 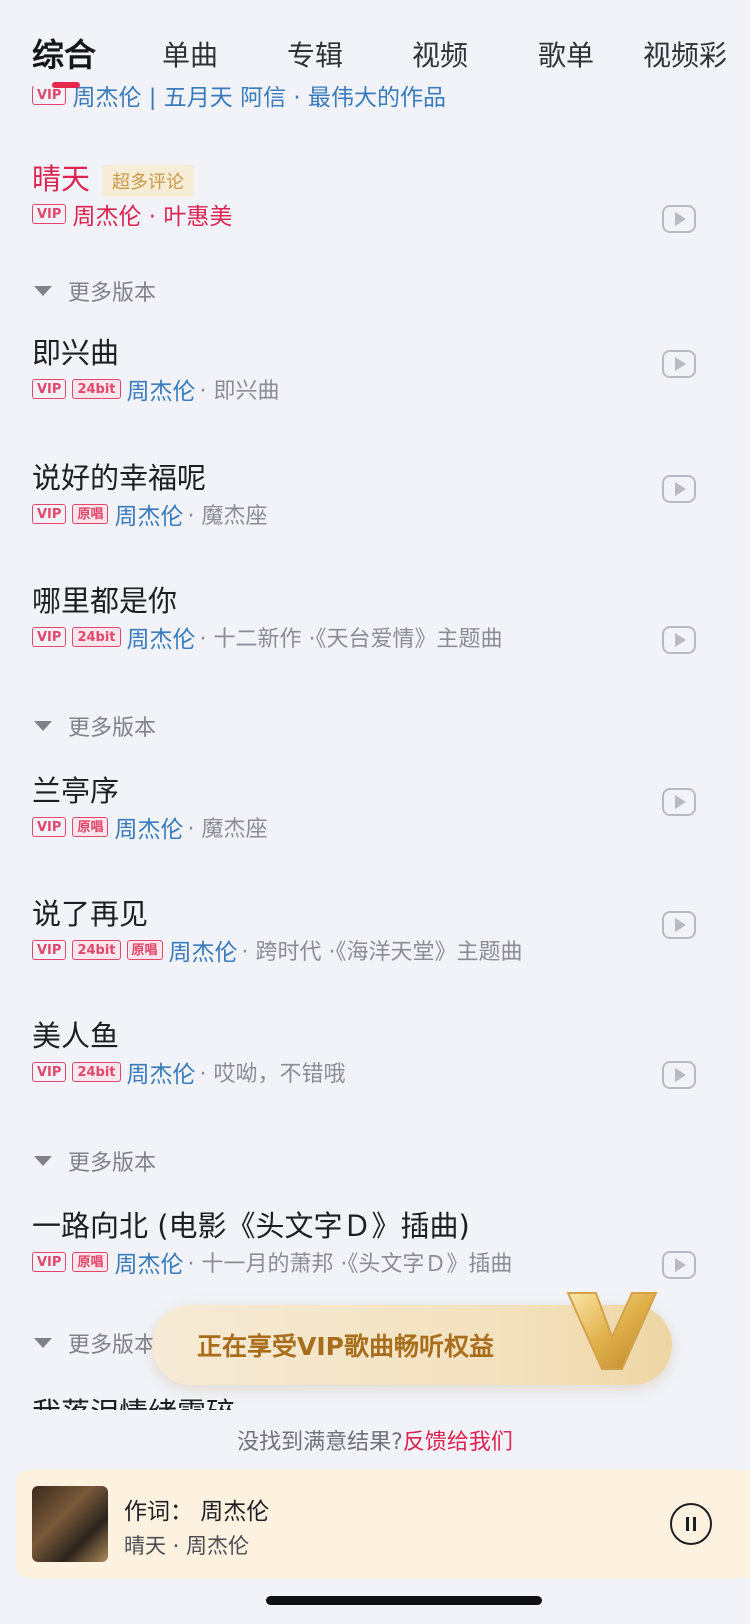 I want to click on now-playing-info: 晴天 · 周杰伦, so click(x=187, y=1546).